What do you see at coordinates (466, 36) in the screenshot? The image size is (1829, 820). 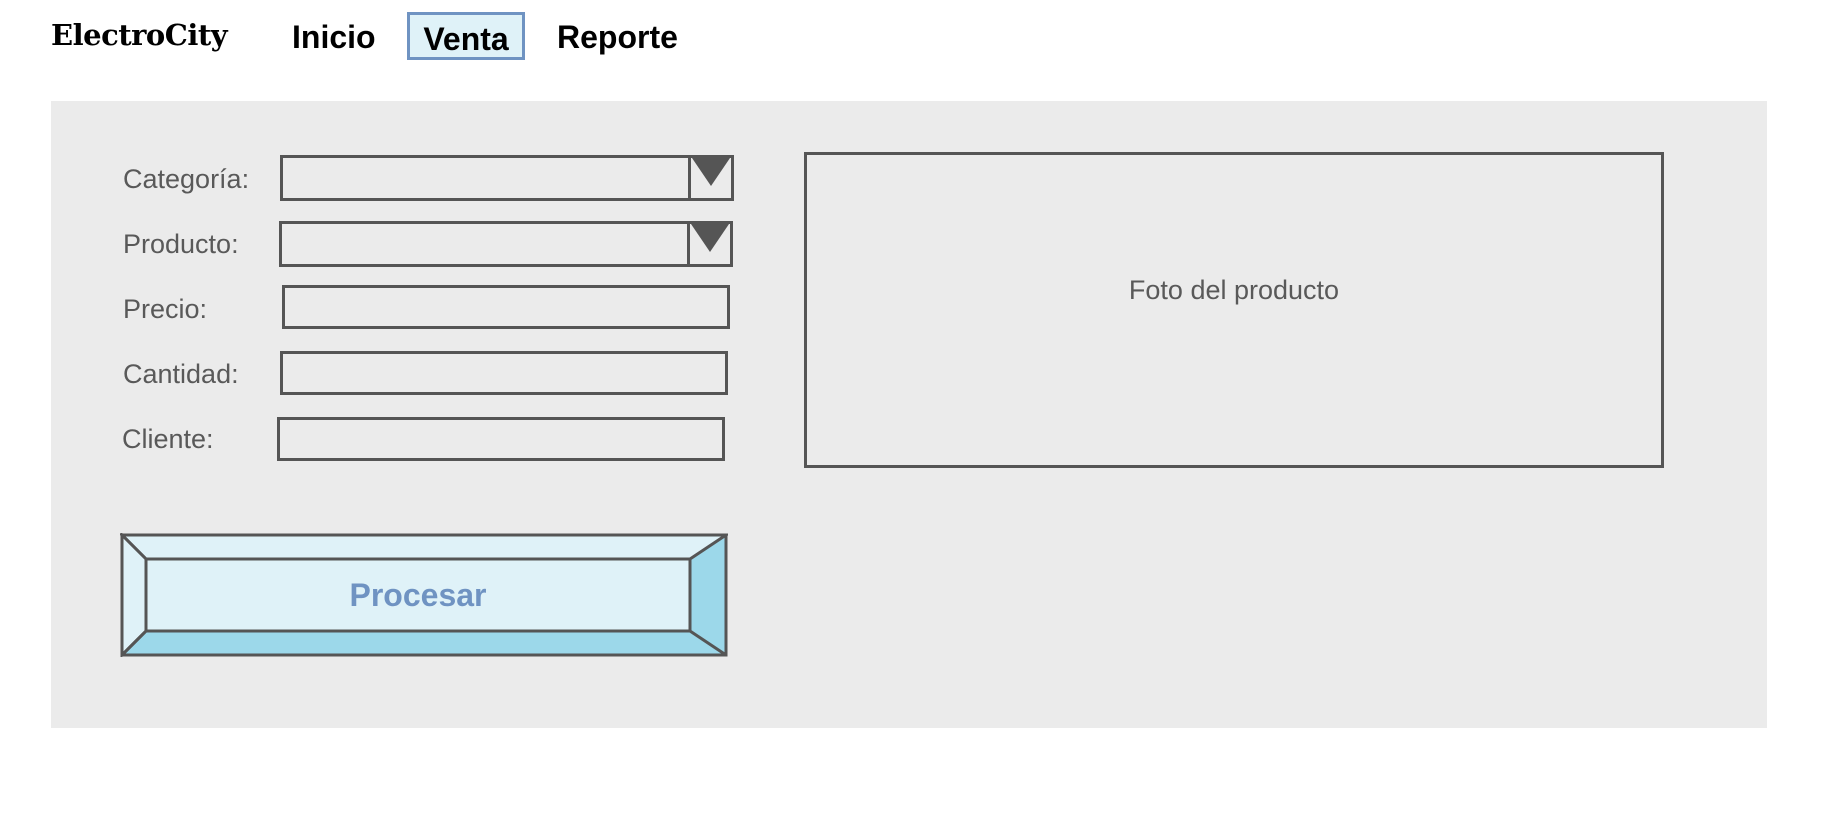 I see `nav-tab-venta: Venta` at bounding box center [466, 36].